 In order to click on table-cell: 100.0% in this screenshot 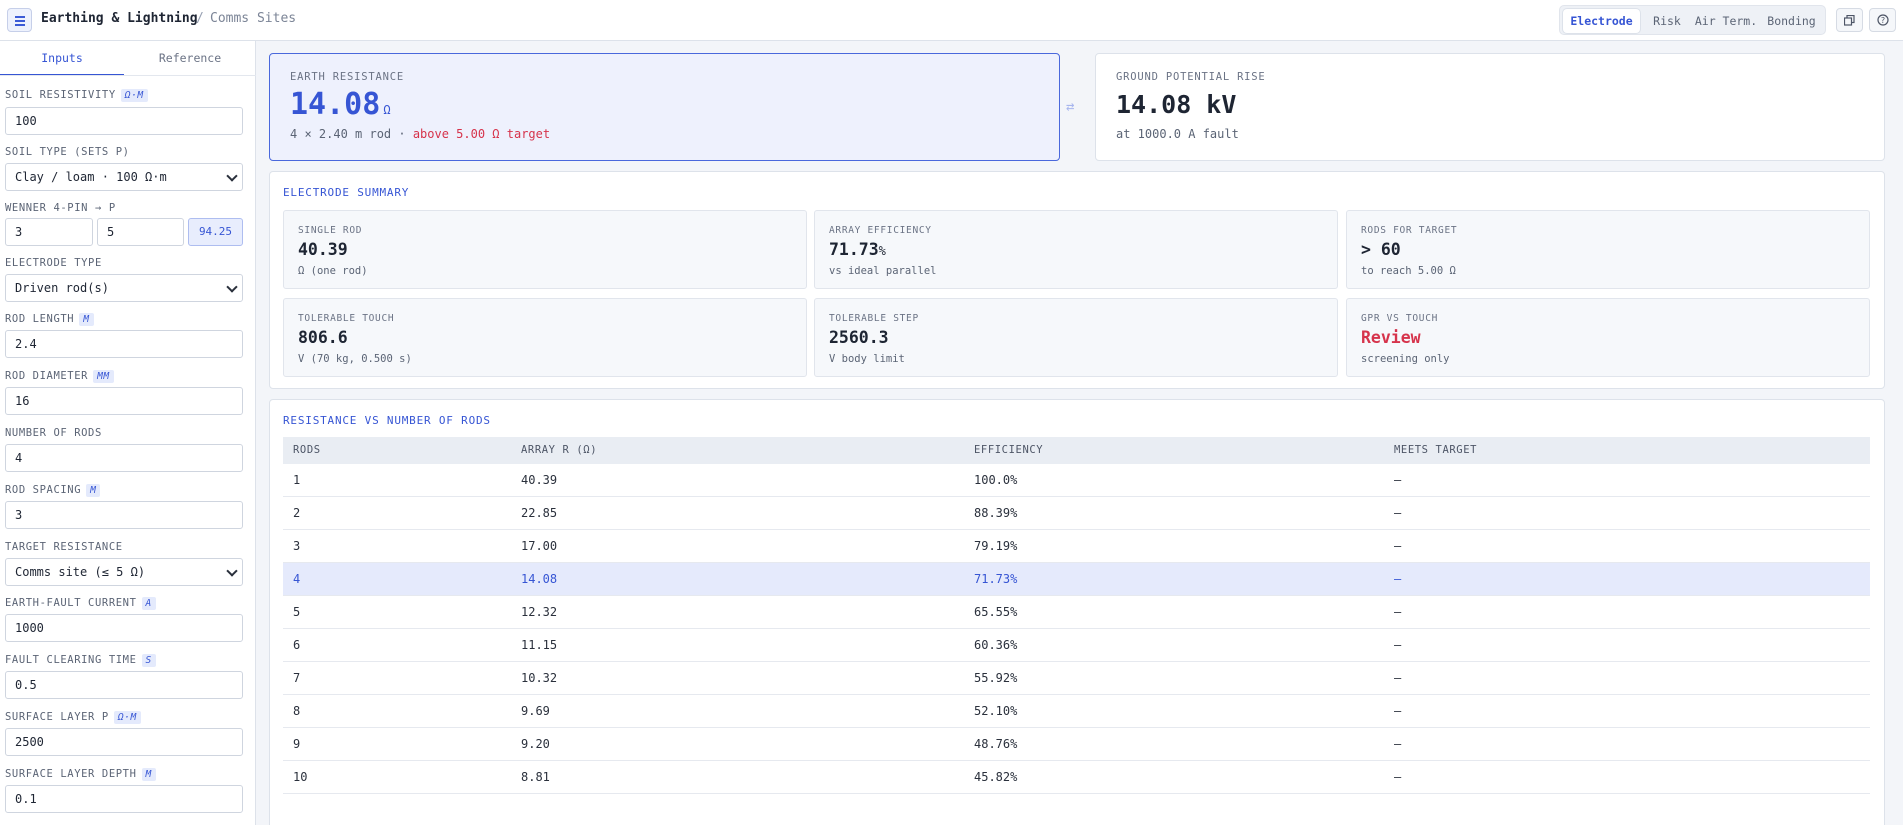, I will do `click(996, 480)`.